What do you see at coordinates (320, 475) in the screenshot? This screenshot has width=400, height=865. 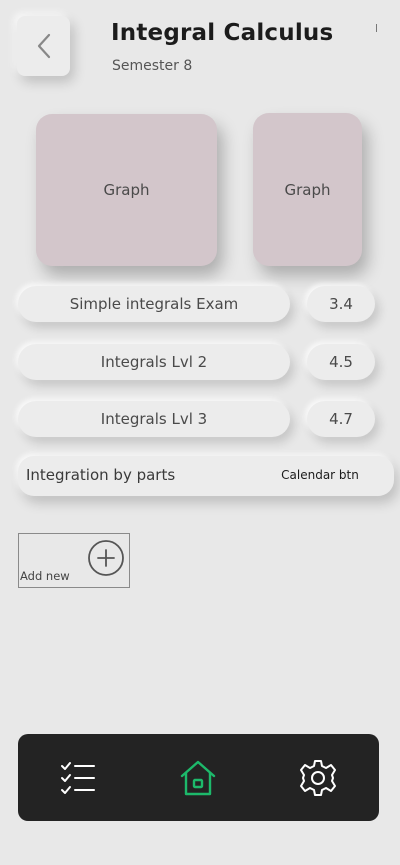 I see `calendar-button: Calendar btn` at bounding box center [320, 475].